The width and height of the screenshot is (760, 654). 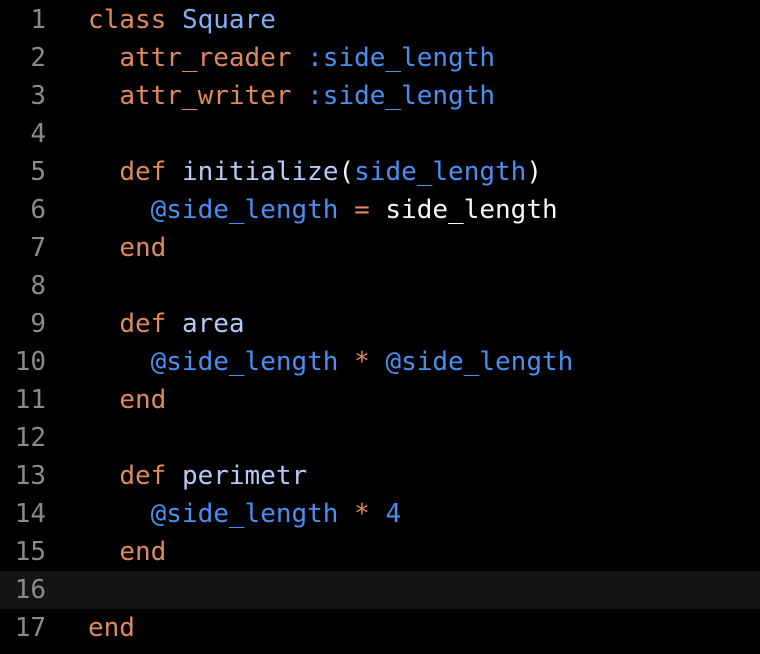 I want to click on method-name-token: initialize, so click(x=260, y=172).